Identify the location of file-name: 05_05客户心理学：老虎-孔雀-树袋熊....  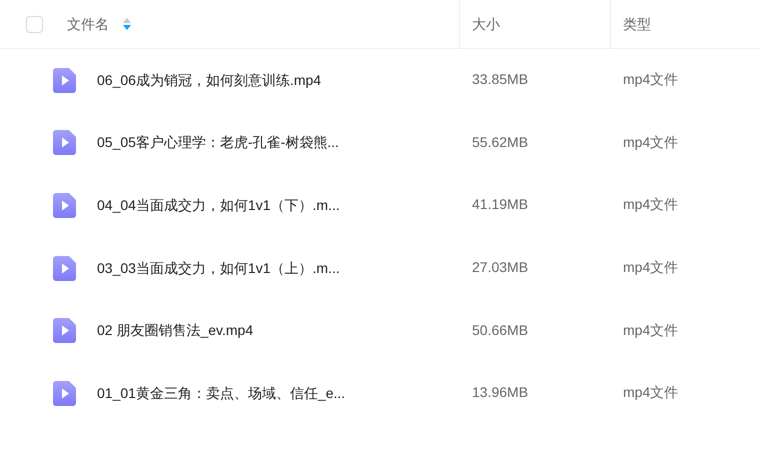
(218, 143).